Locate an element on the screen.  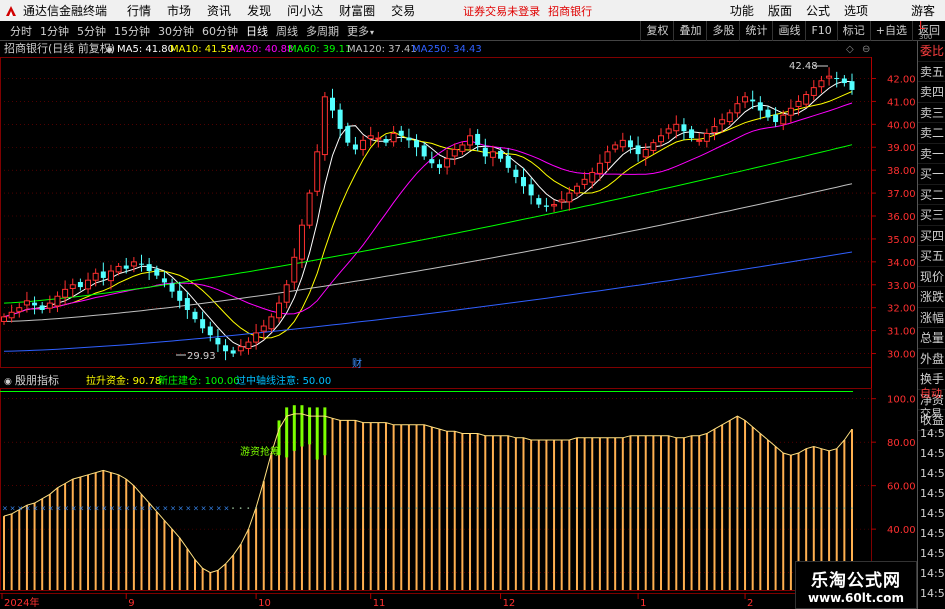
indicator-label-midline: 过中轴线注意: 50.00 is located at coordinates (283, 380).